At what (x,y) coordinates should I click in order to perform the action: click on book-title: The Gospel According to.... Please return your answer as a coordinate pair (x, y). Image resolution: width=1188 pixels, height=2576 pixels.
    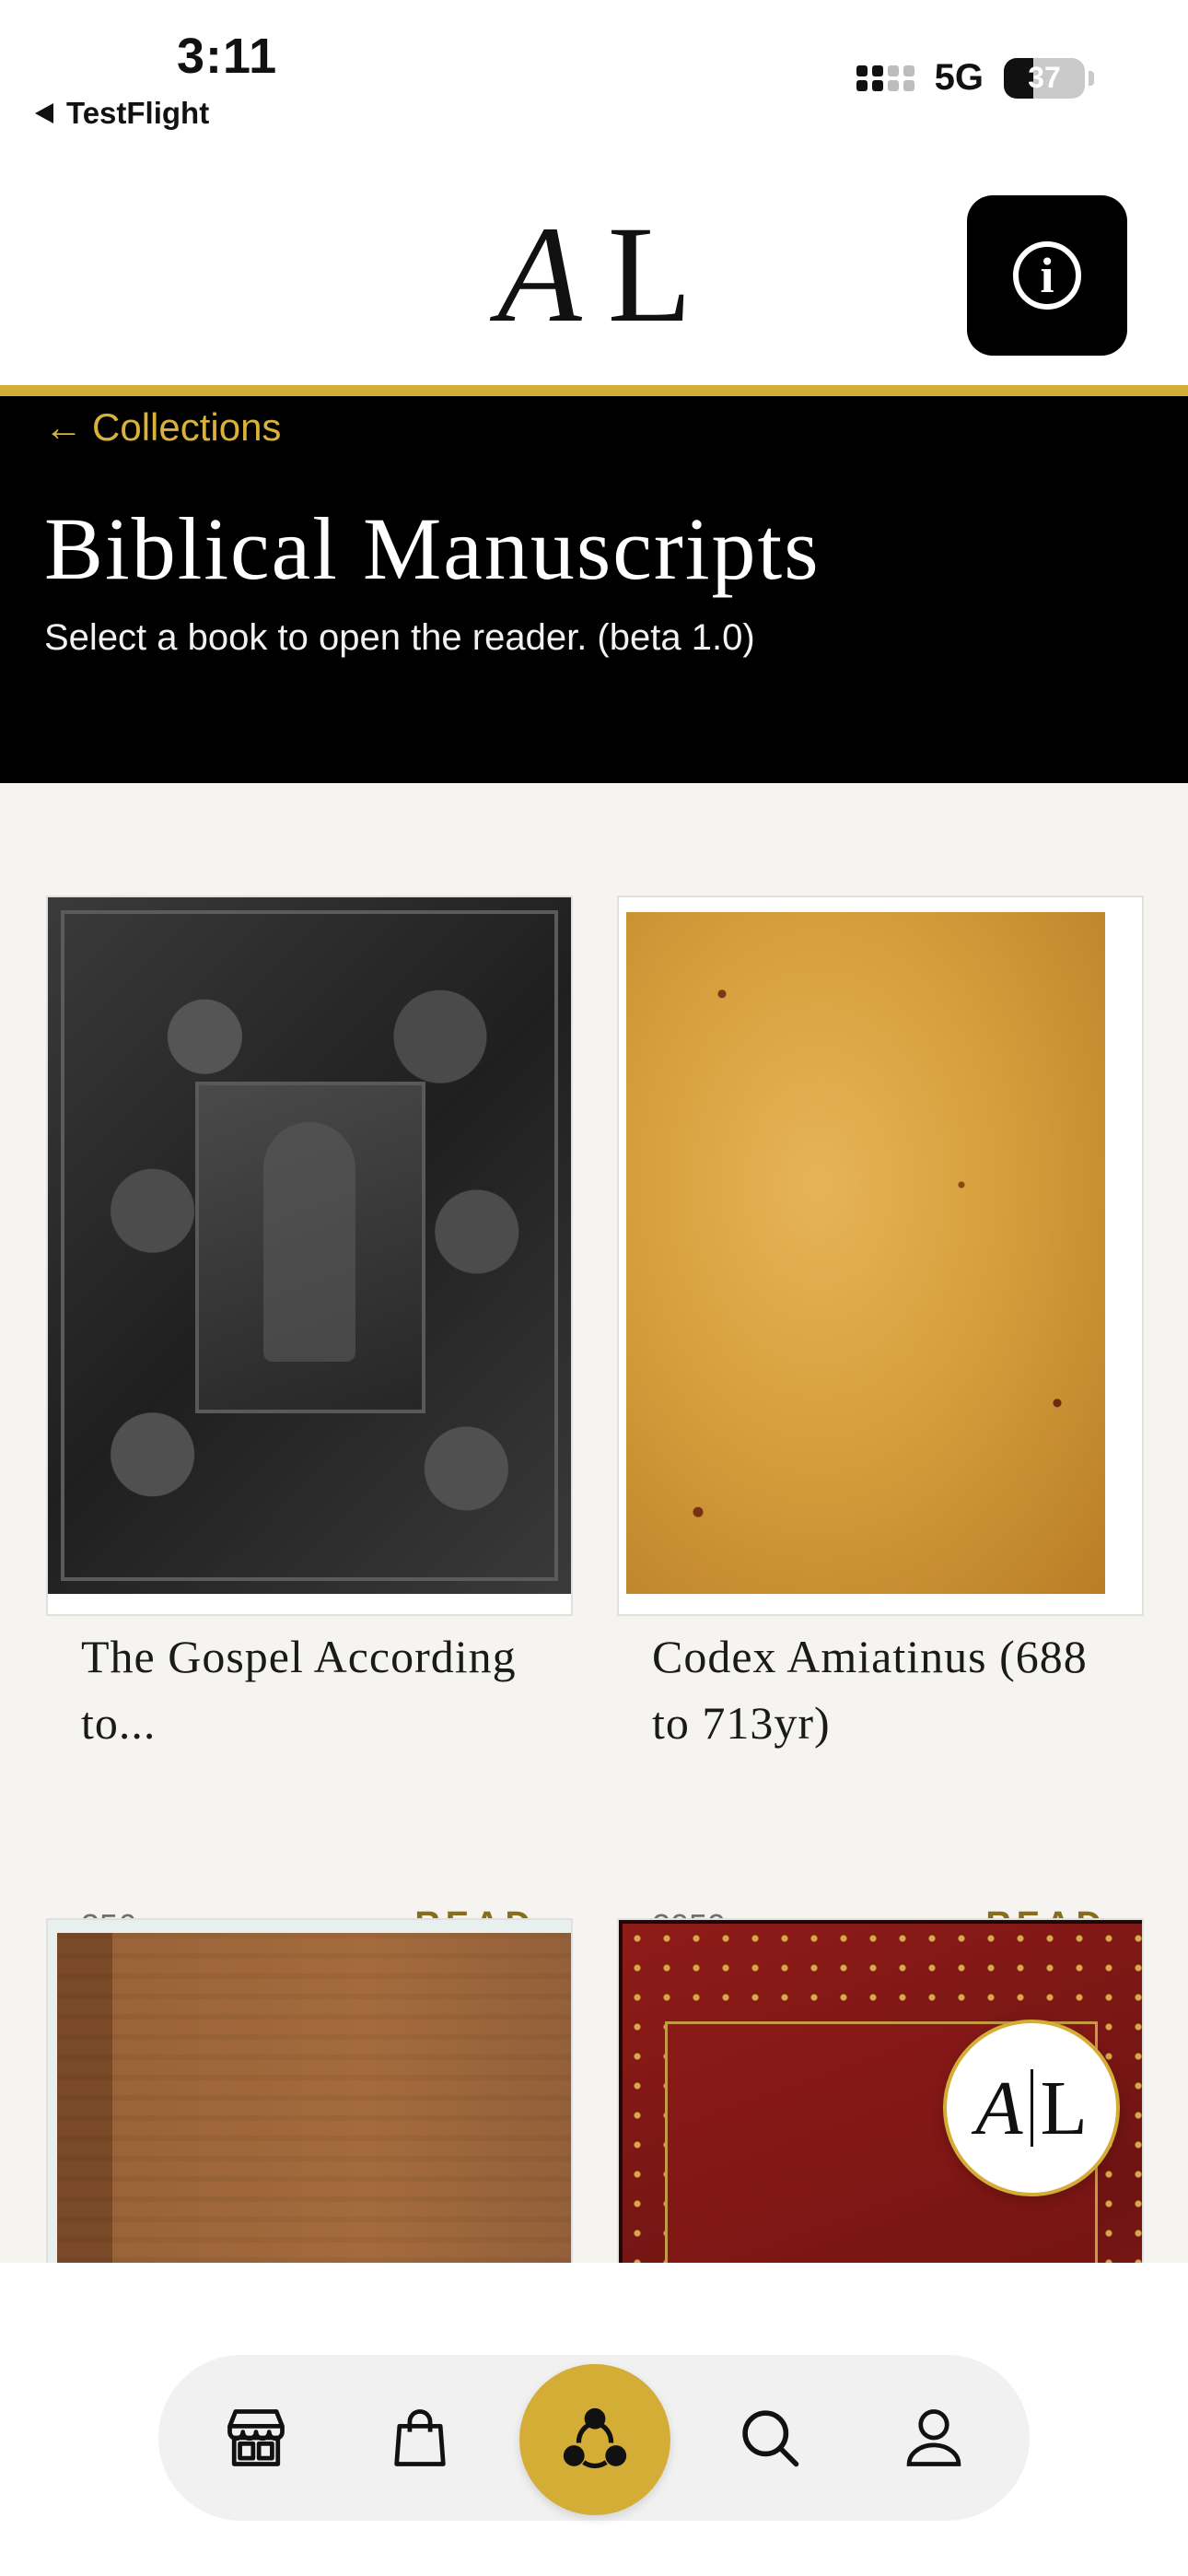
    Looking at the image, I should click on (299, 1690).